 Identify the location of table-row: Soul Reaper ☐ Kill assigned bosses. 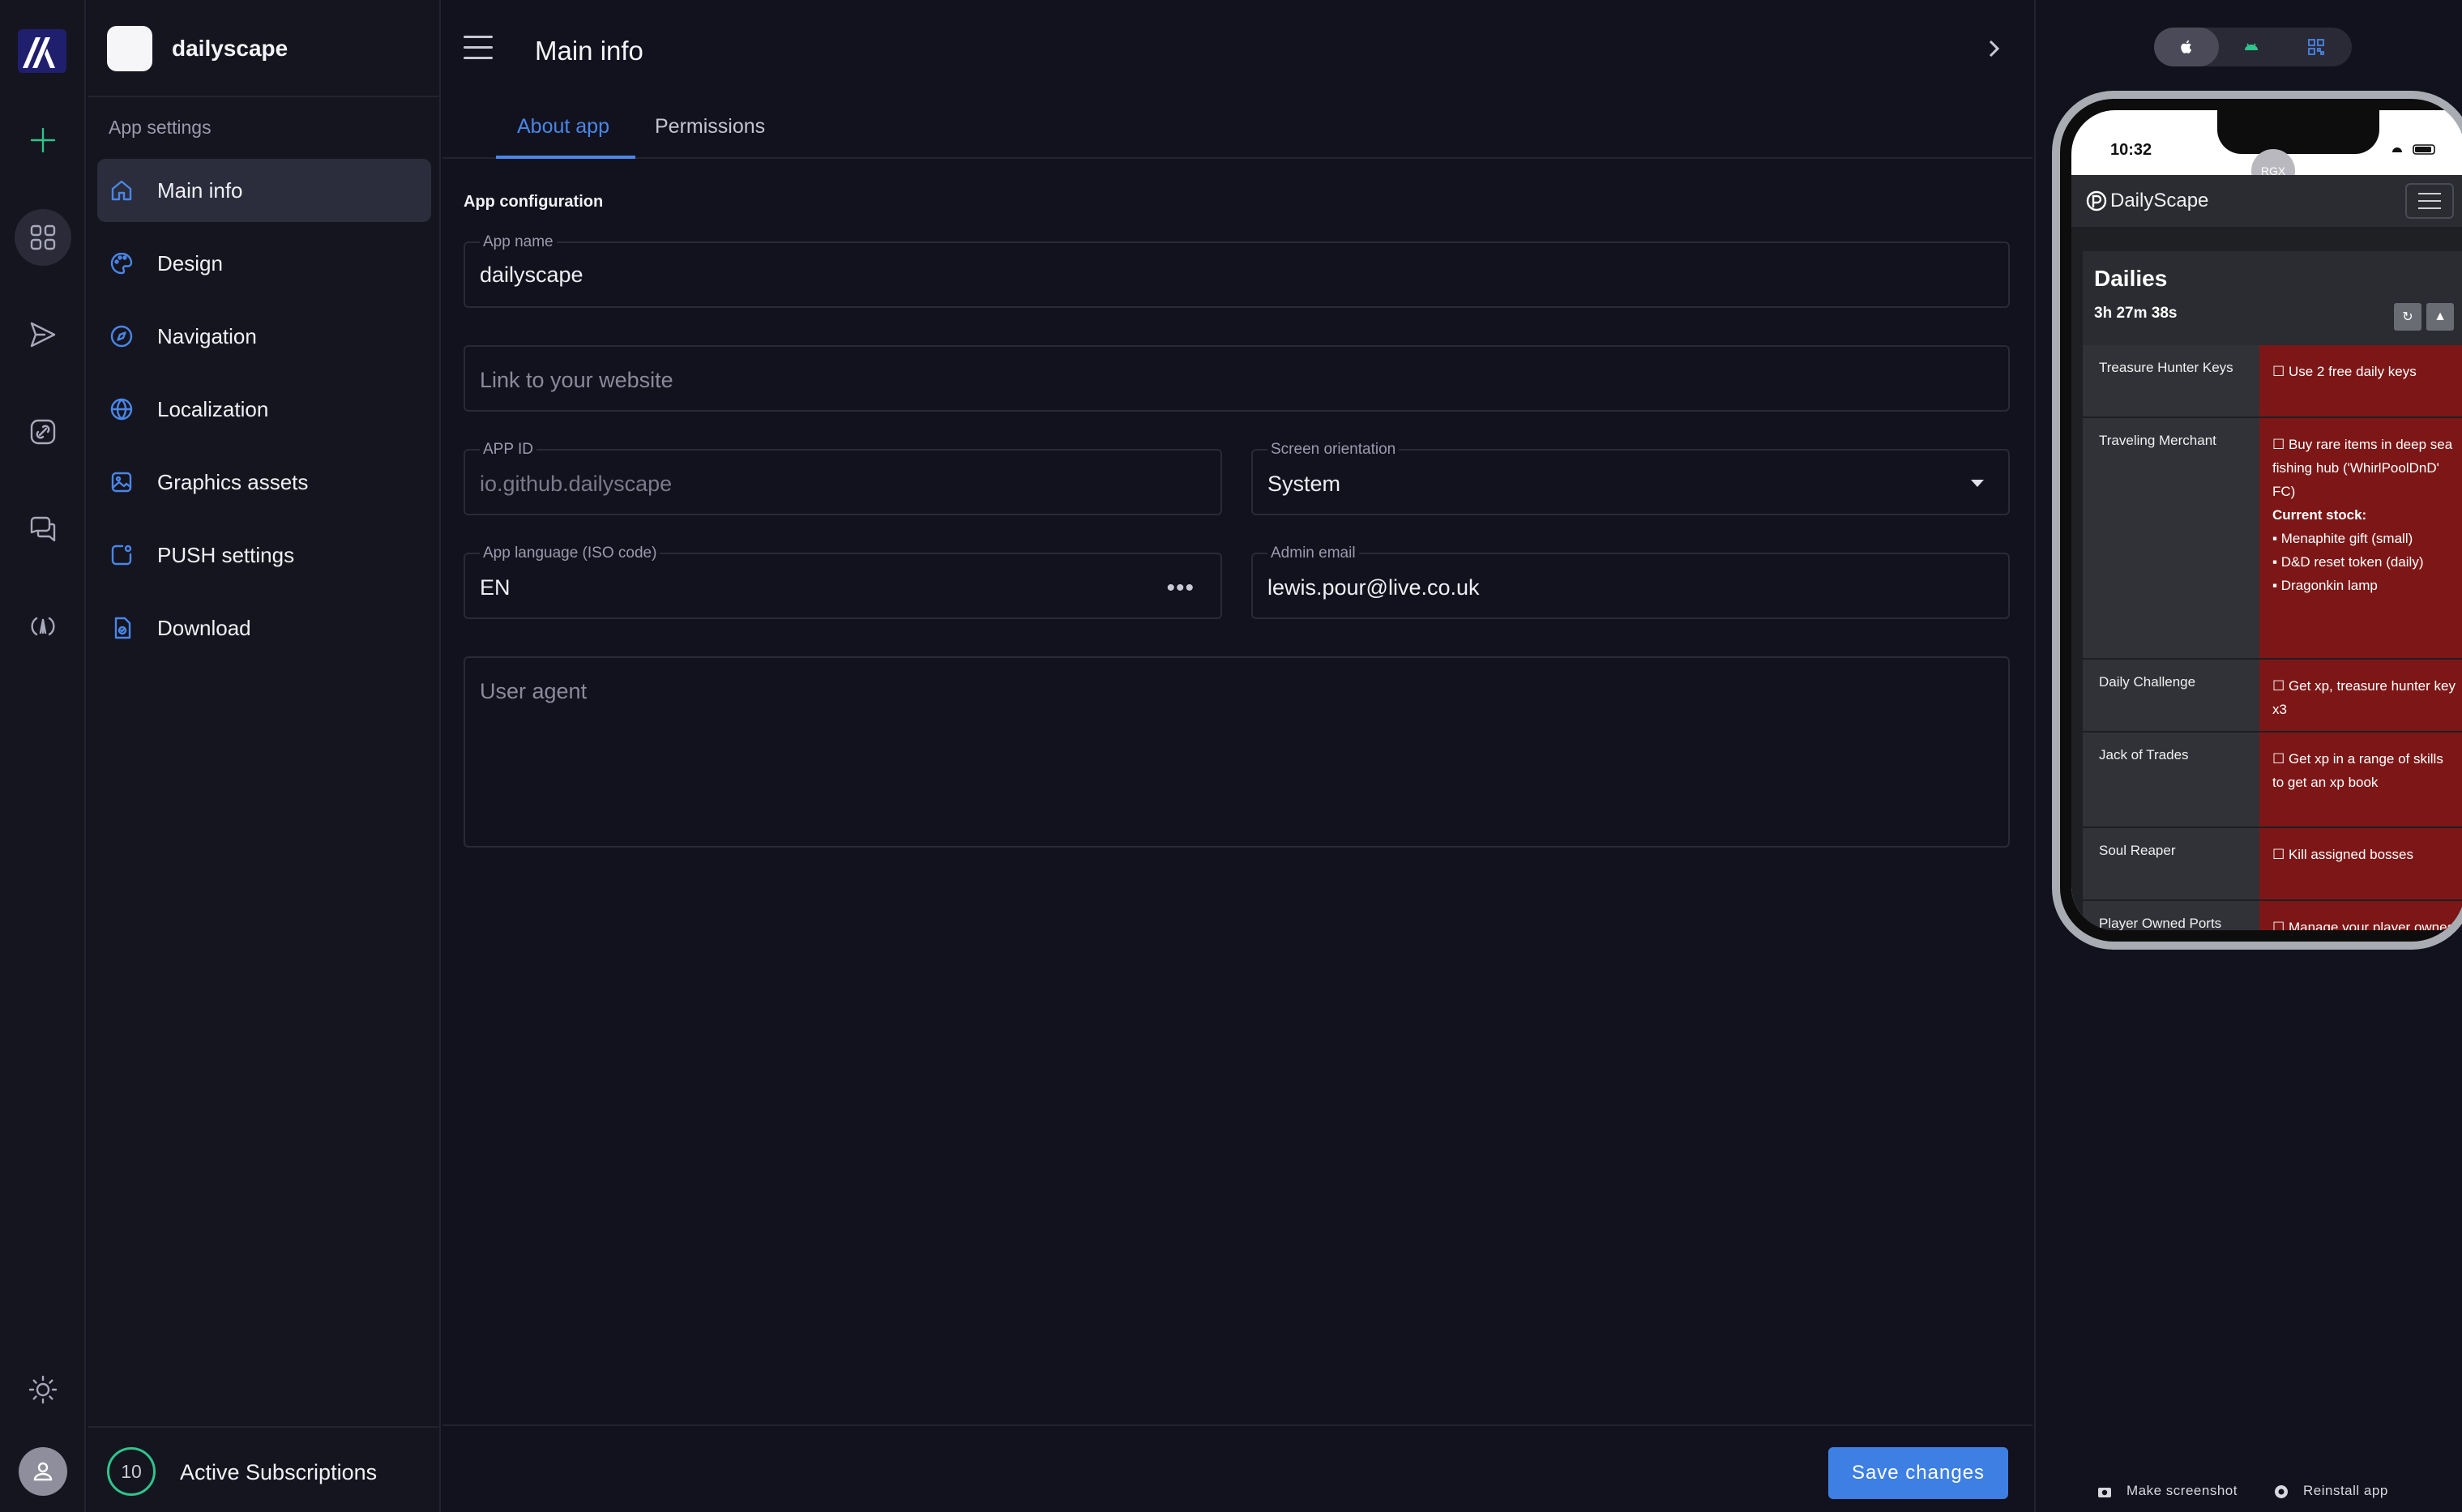
(2273, 864).